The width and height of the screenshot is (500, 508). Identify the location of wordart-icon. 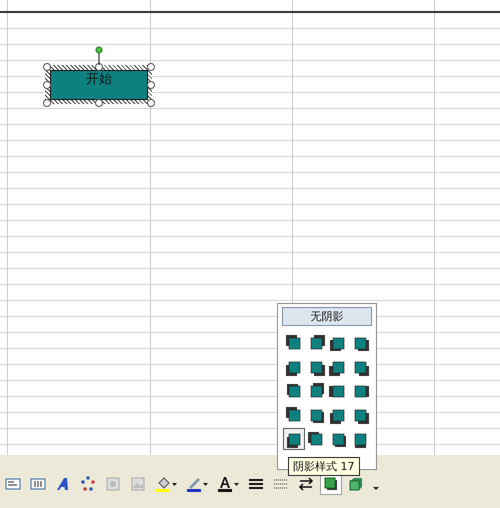
(63, 484).